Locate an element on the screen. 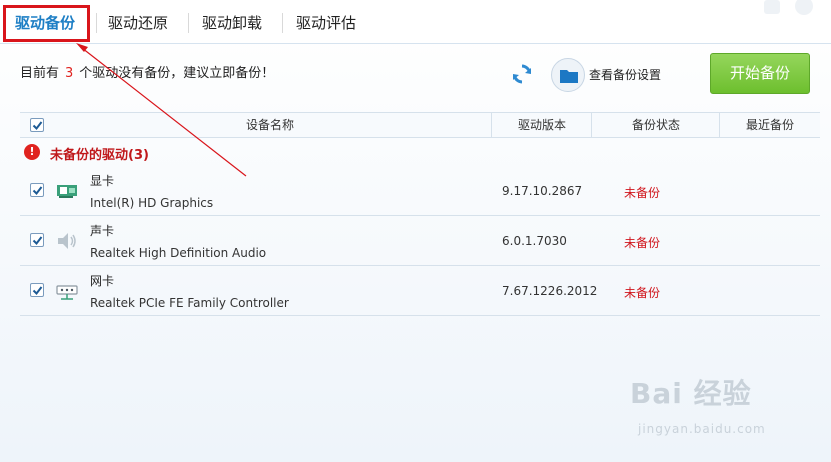 Image resolution: width=831 pixels, height=462 pixels. refresh-icon is located at coordinates (522, 74).